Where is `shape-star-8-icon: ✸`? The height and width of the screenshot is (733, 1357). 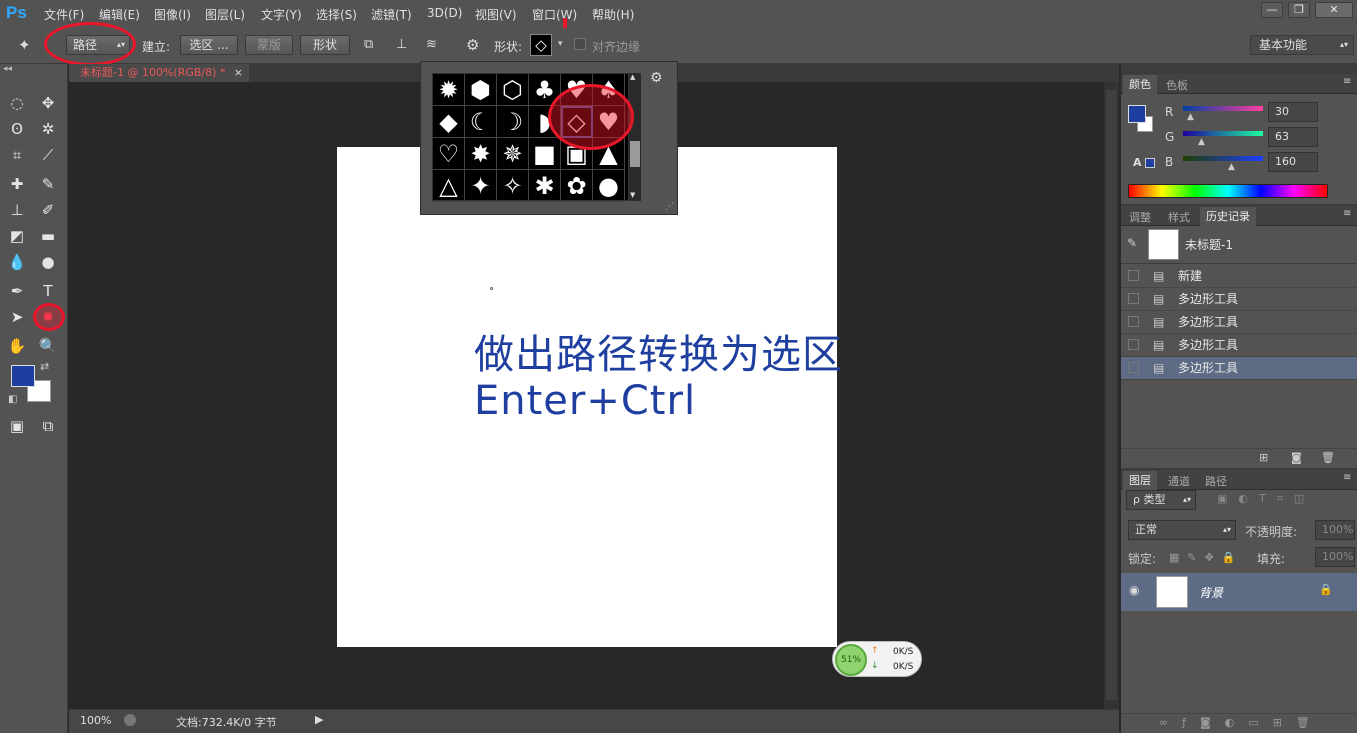
shape-star-8-icon: ✸ is located at coordinates (481, 154).